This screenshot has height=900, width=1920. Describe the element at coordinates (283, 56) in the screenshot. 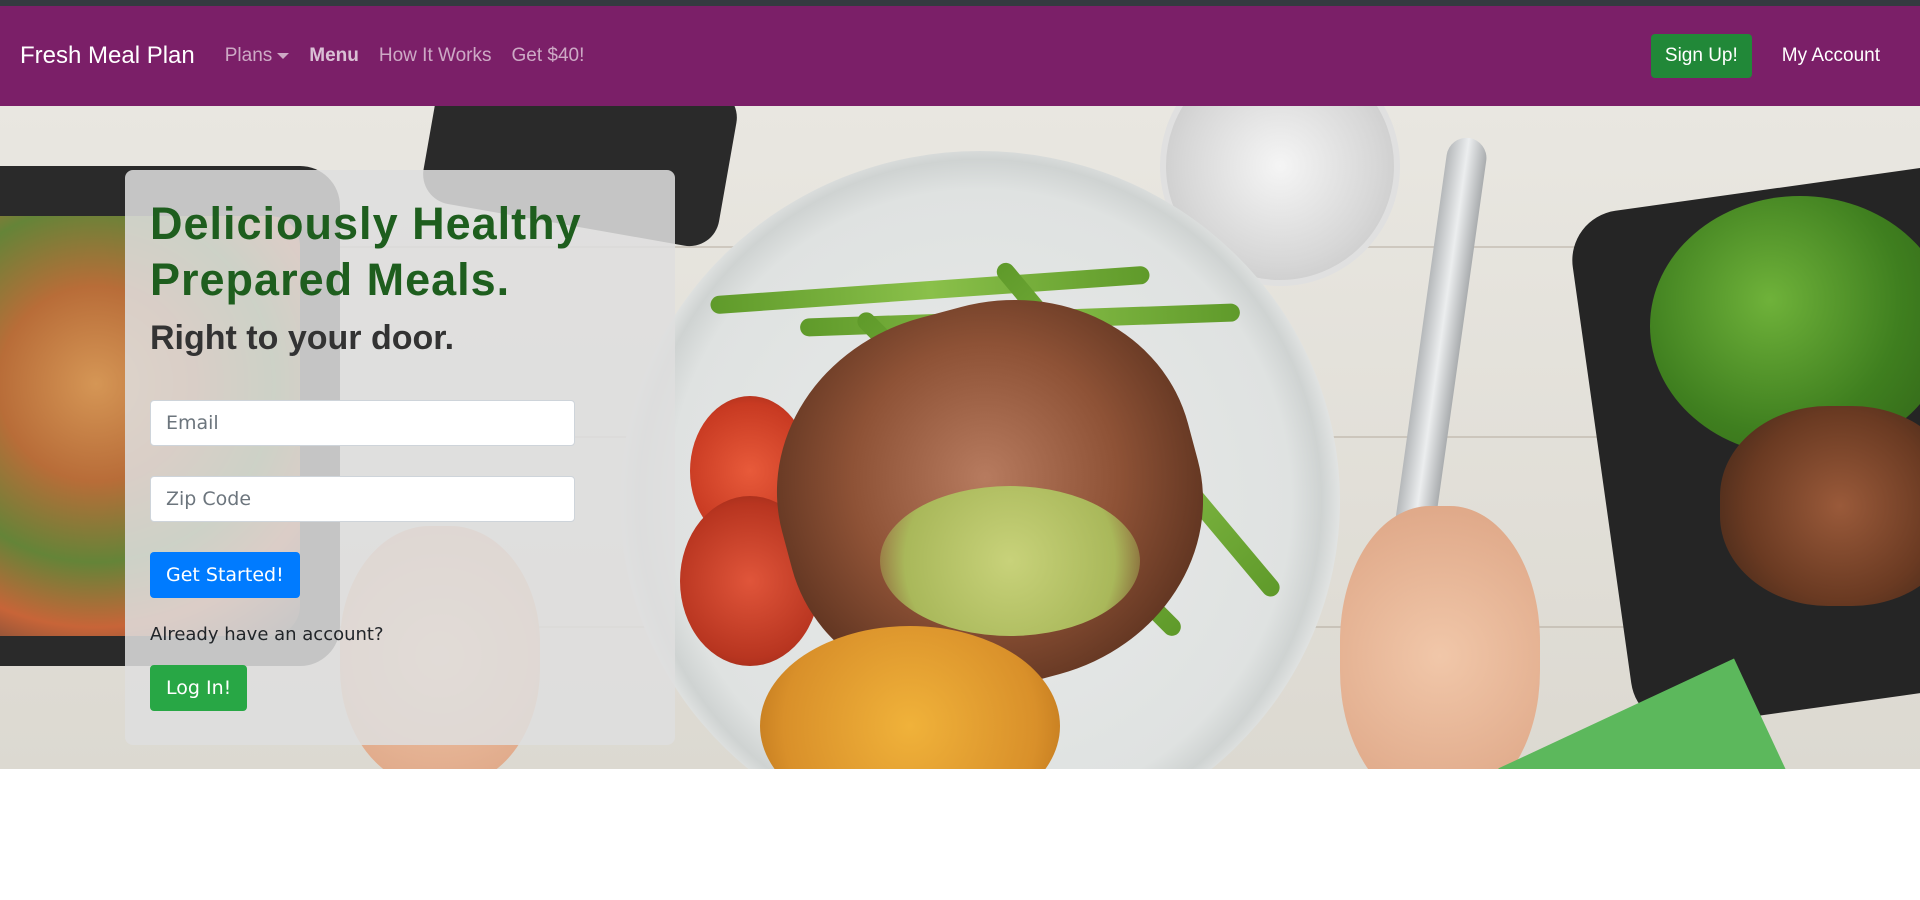

I see `chevron-down-icon` at that location.